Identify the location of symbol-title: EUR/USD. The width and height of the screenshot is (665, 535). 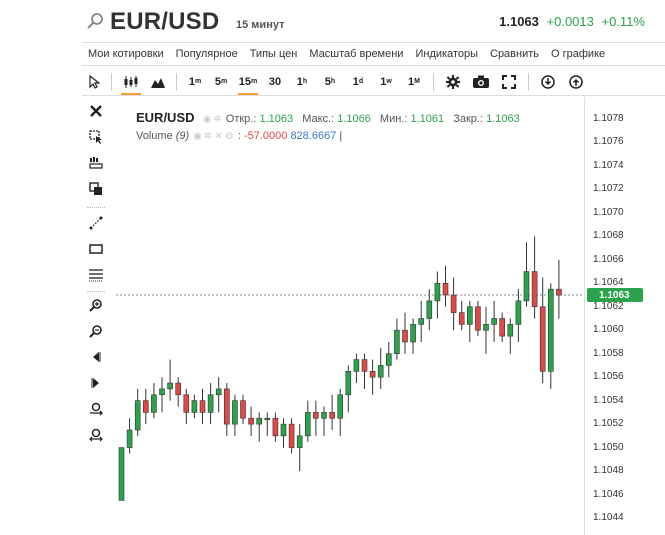
(165, 21).